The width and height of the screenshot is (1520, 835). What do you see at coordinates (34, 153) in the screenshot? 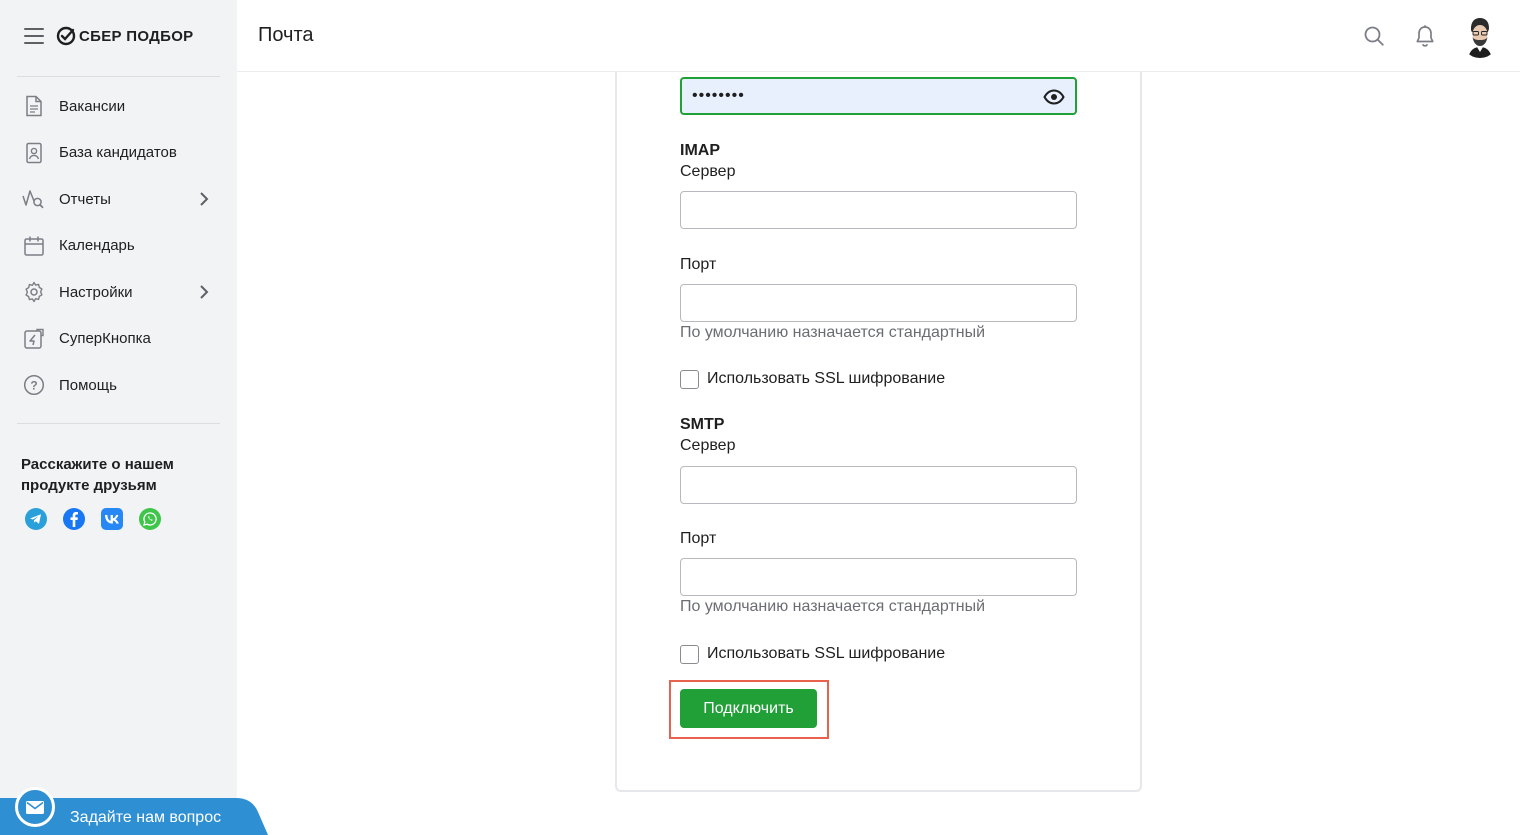
I see `person-card-icon` at bounding box center [34, 153].